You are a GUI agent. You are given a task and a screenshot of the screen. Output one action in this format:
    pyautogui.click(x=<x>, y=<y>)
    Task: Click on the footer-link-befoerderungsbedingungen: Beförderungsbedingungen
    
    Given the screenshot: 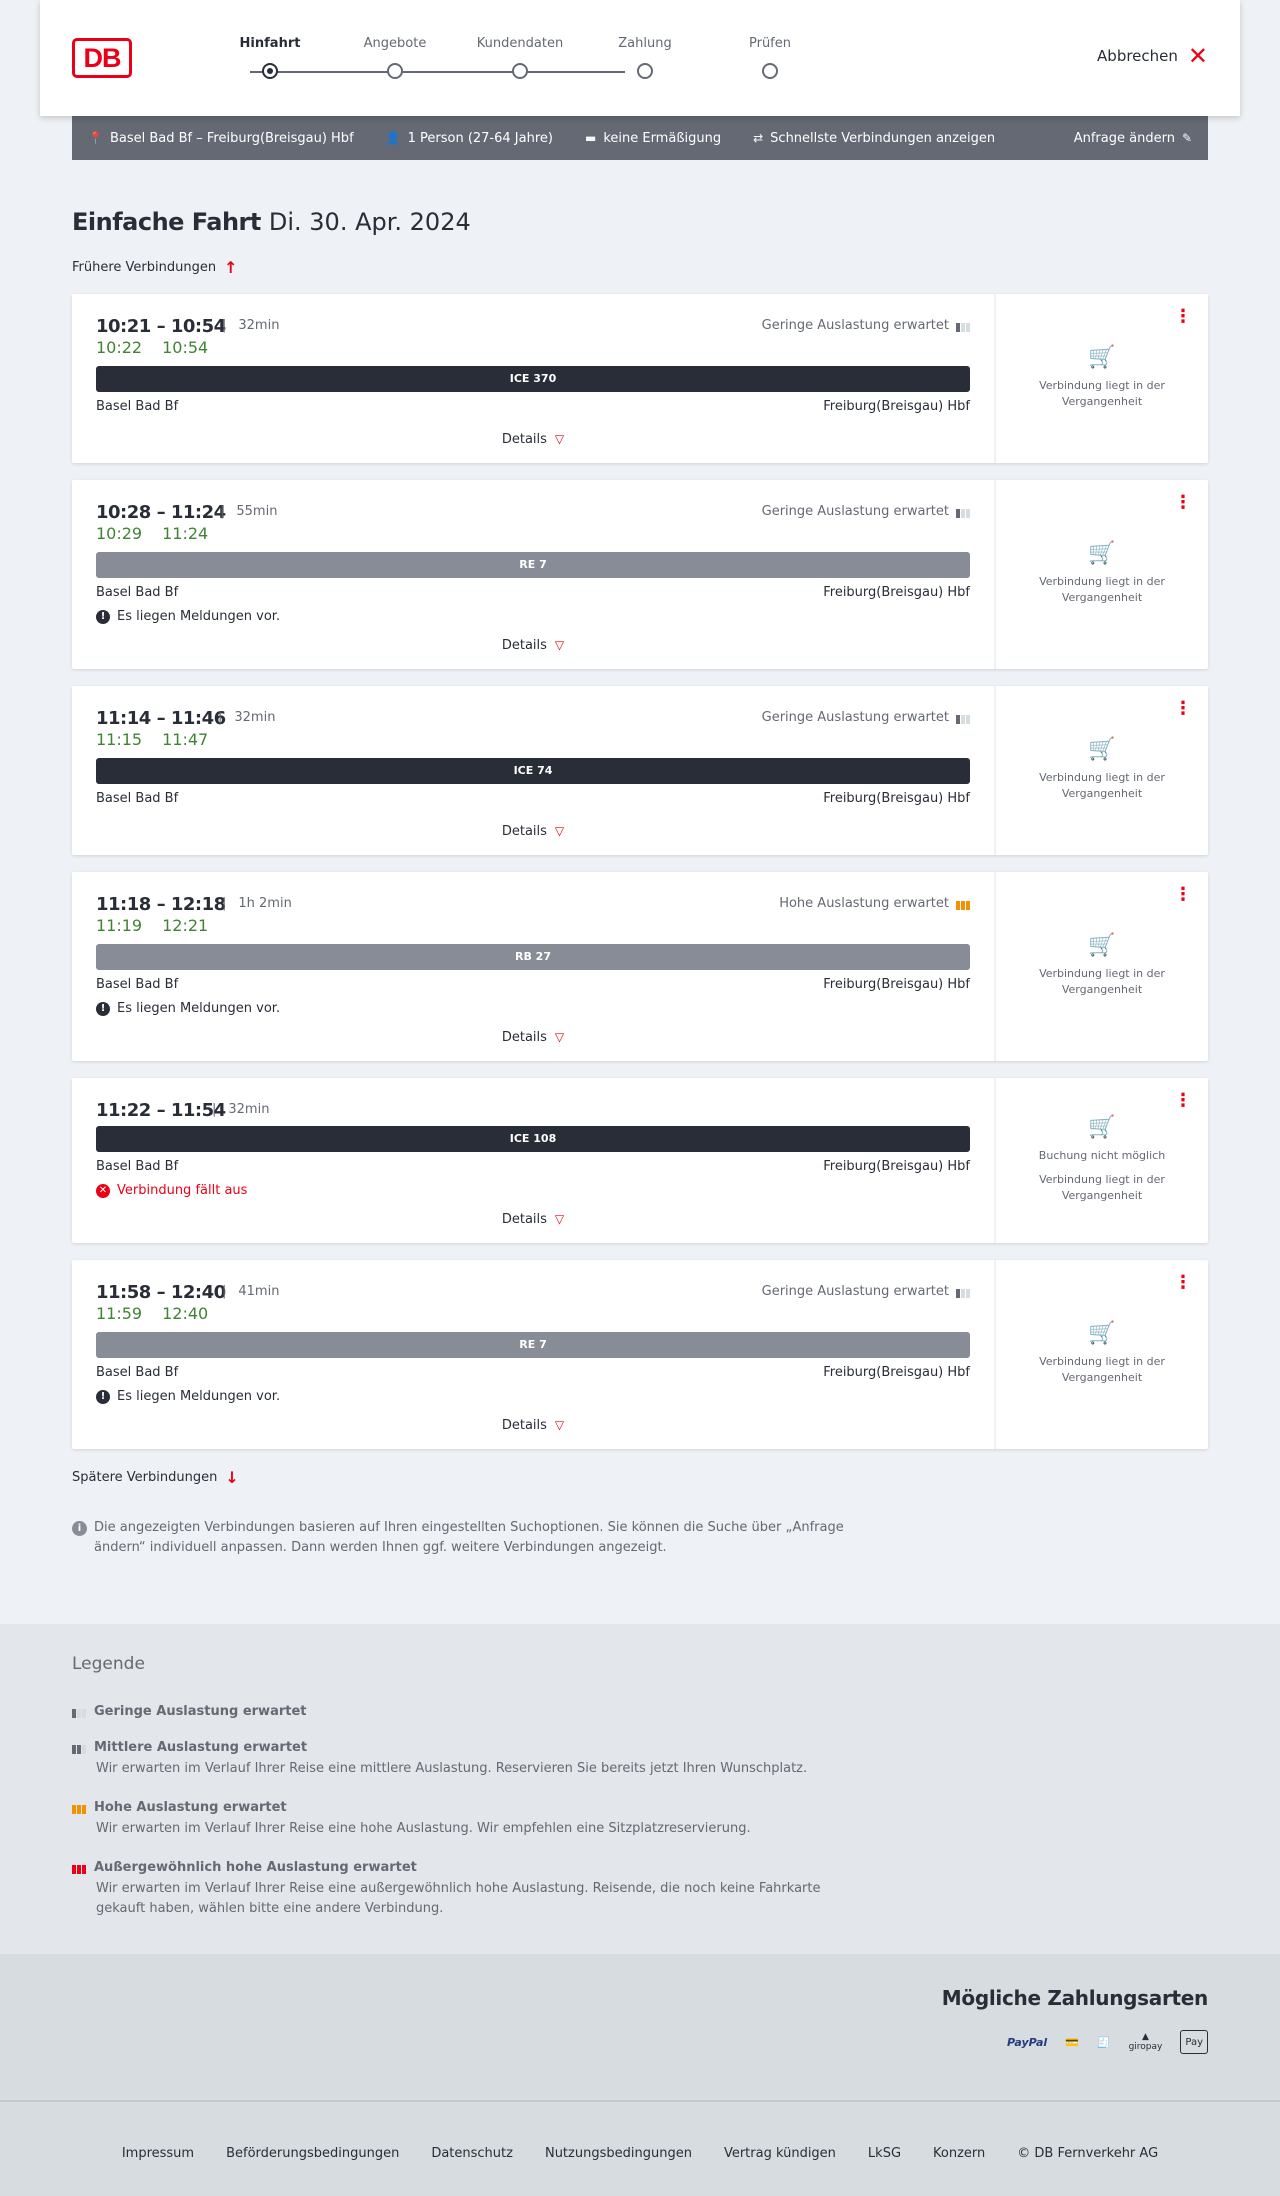 What is the action you would take?
    pyautogui.click(x=312, y=2153)
    